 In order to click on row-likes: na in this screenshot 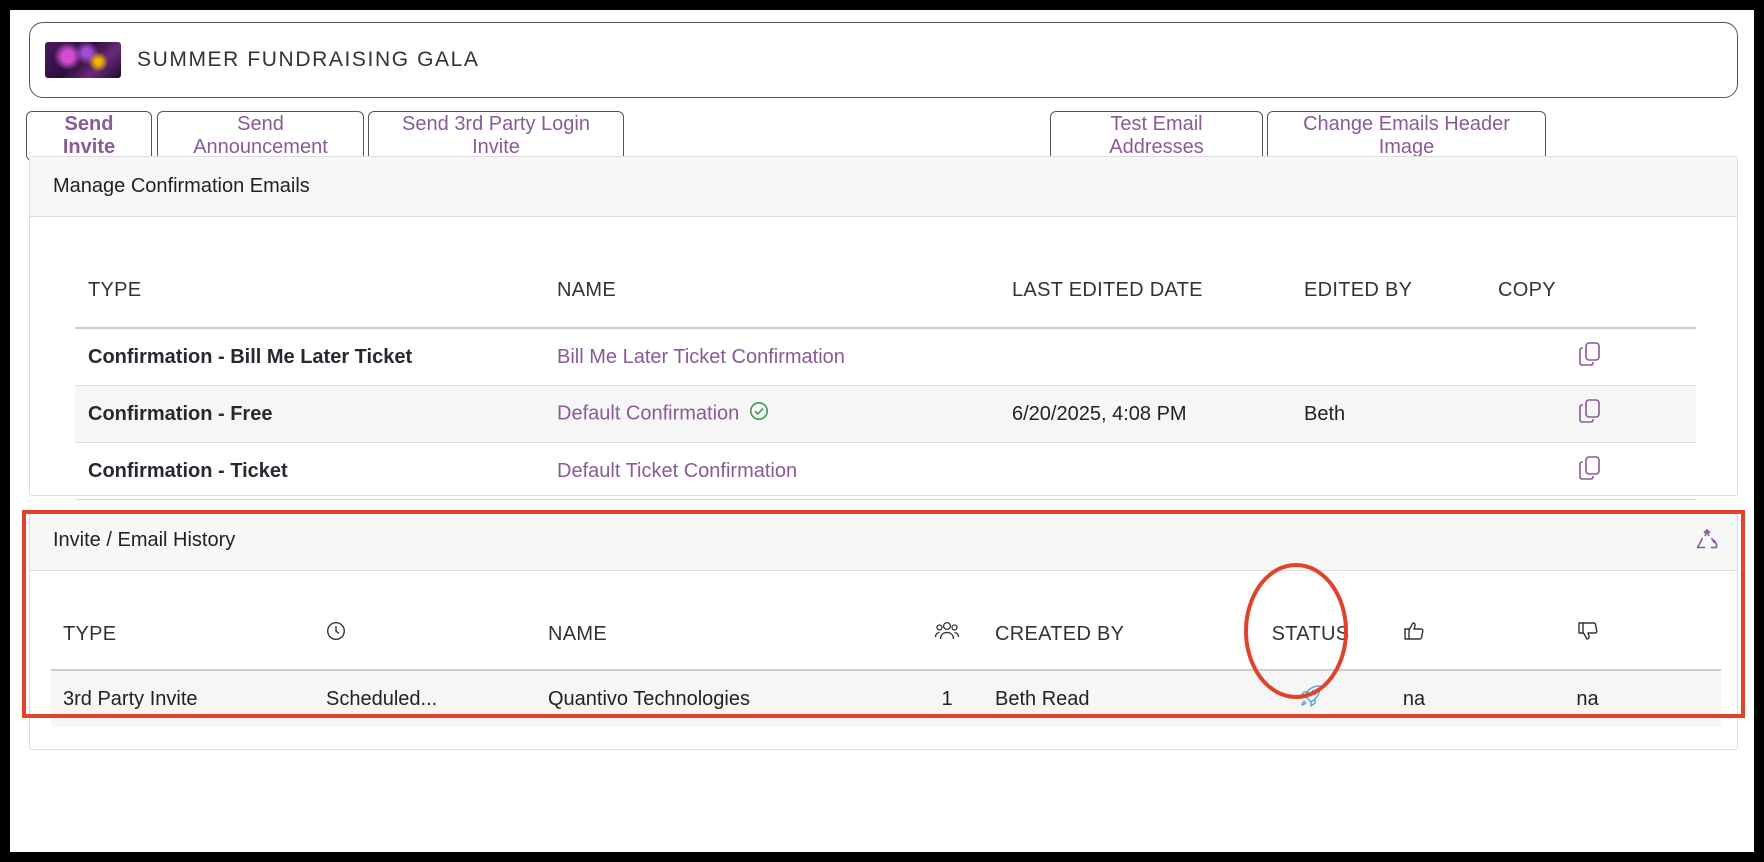, I will do `click(1414, 698)`.